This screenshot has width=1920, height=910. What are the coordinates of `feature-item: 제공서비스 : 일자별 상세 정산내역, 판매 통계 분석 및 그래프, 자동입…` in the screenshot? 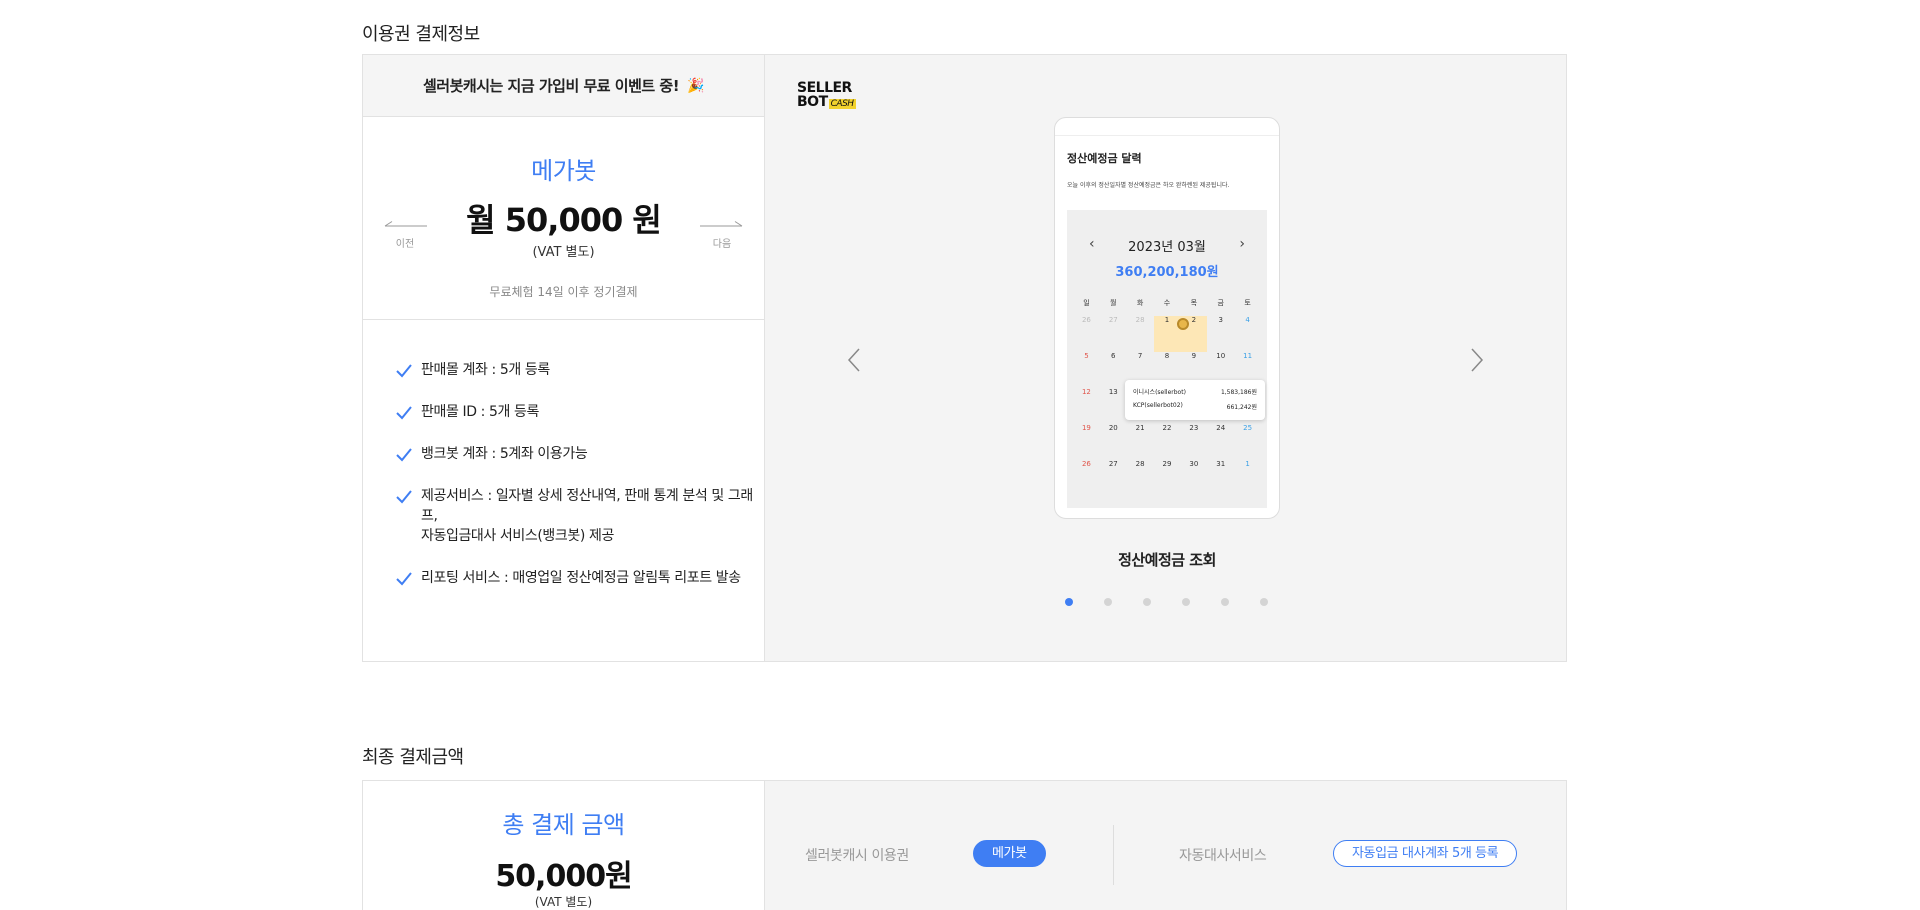 It's located at (579, 516).